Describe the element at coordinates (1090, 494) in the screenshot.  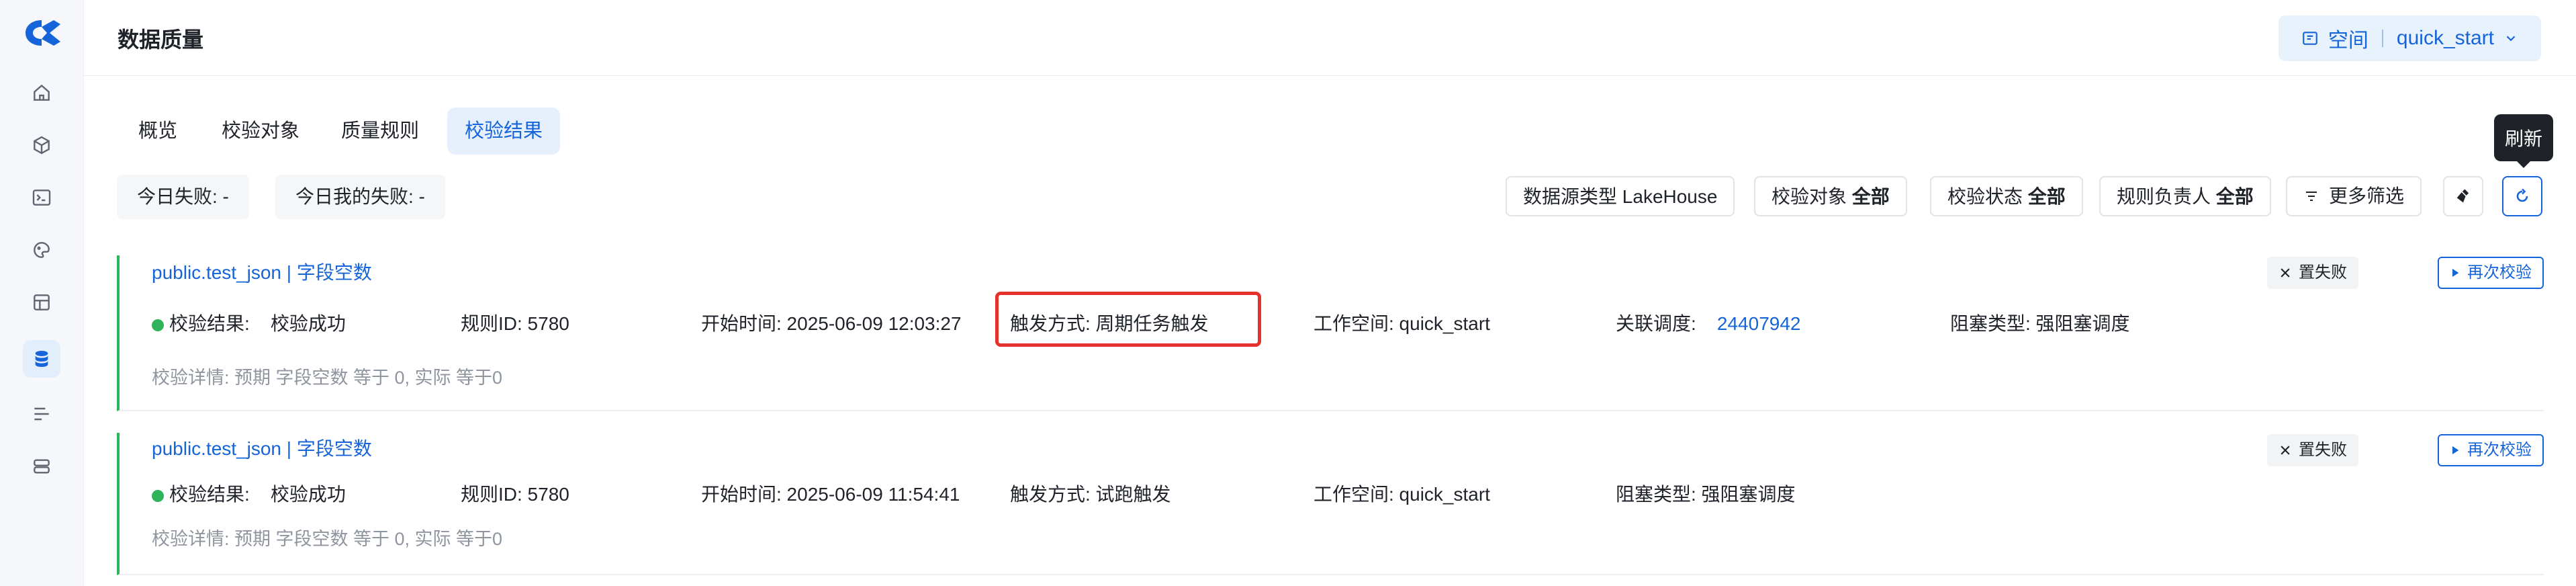
I see `trigger-mode: 触发方式: 试跑触发` at that location.